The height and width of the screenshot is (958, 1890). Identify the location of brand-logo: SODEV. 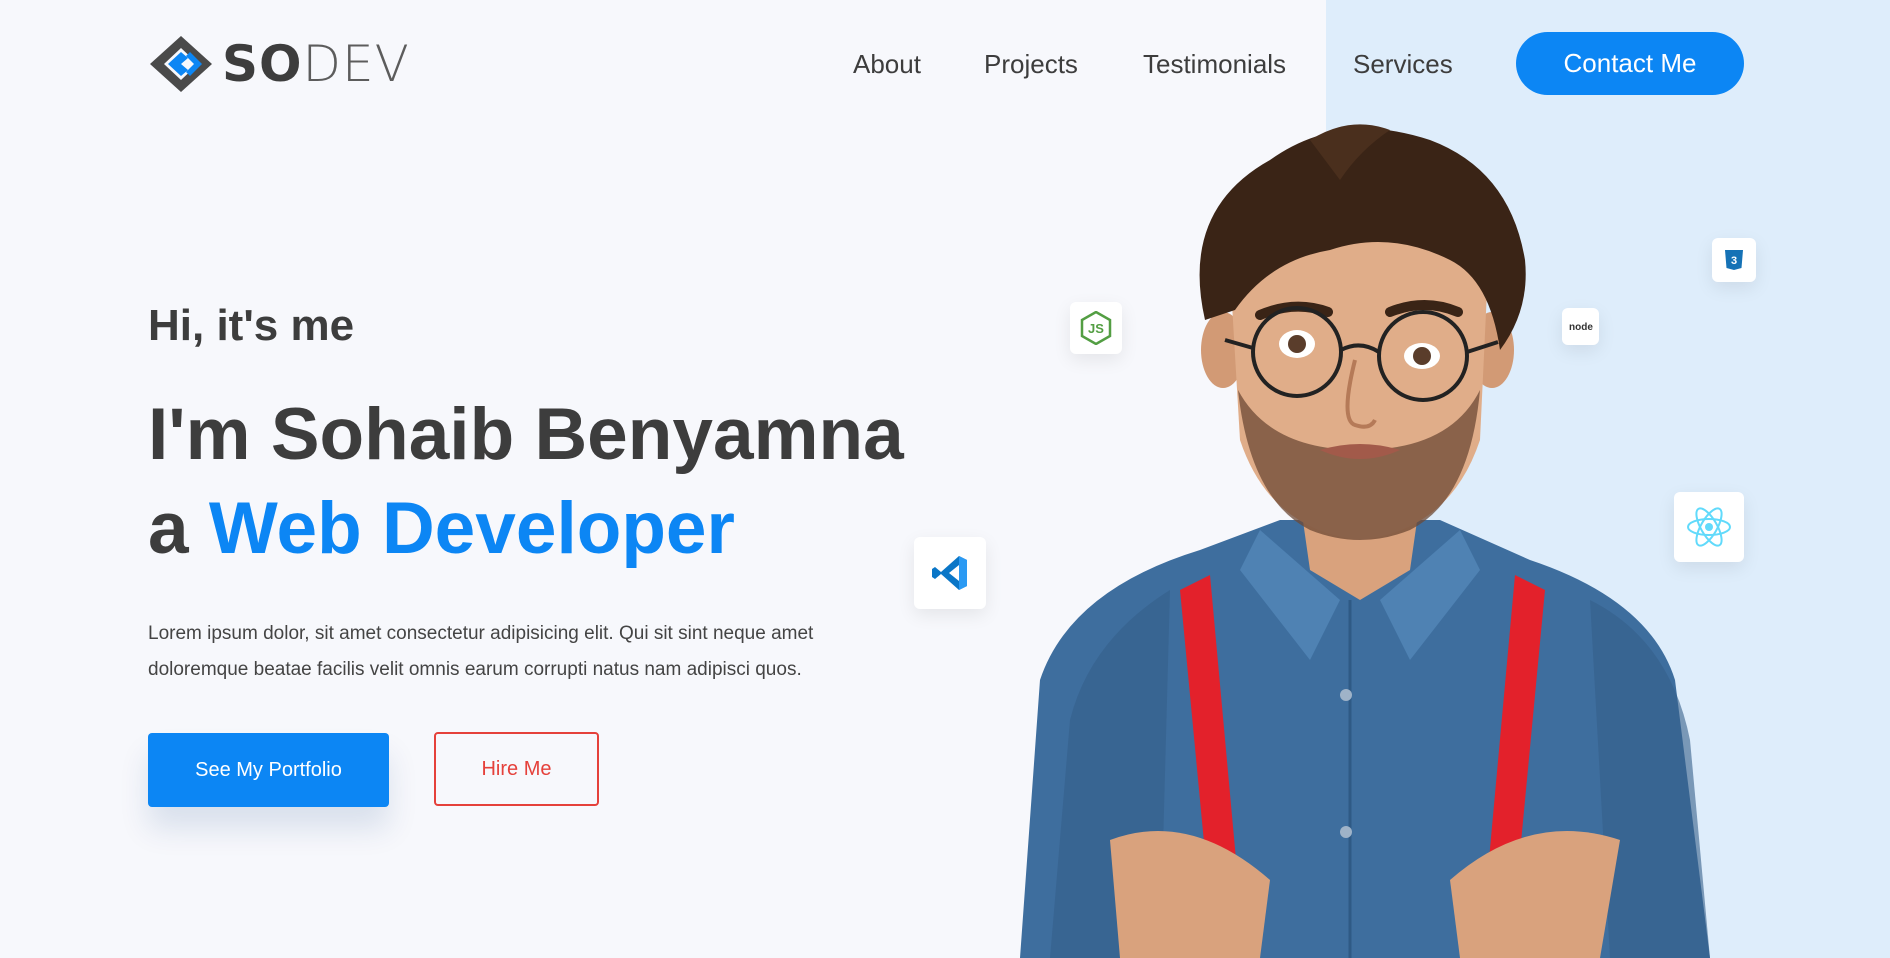
(279, 64).